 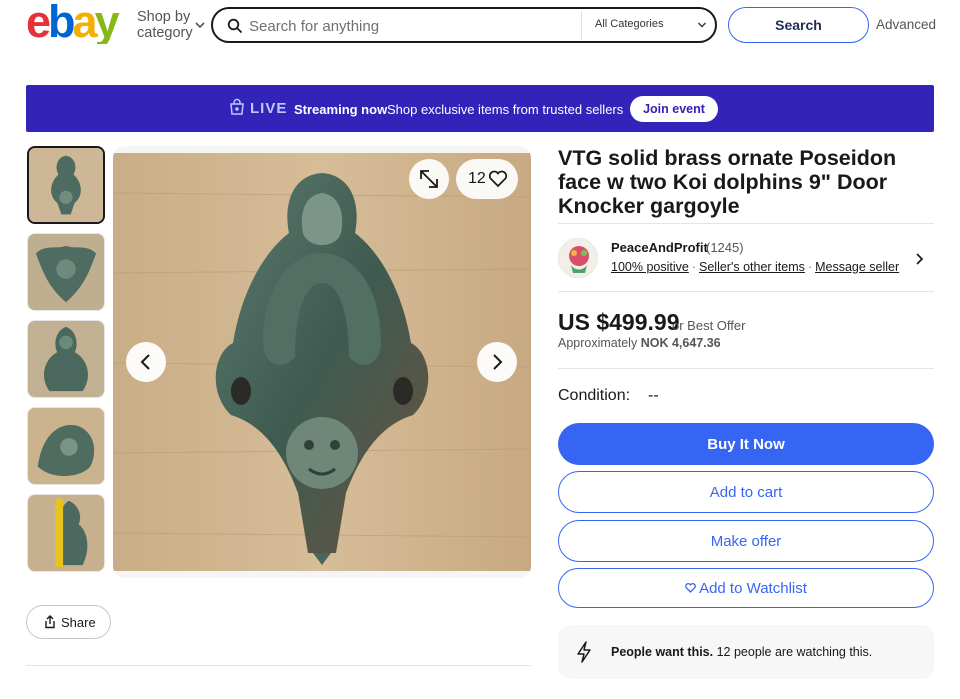 What do you see at coordinates (409, 26) in the screenshot?
I see `search-input` at bounding box center [409, 26].